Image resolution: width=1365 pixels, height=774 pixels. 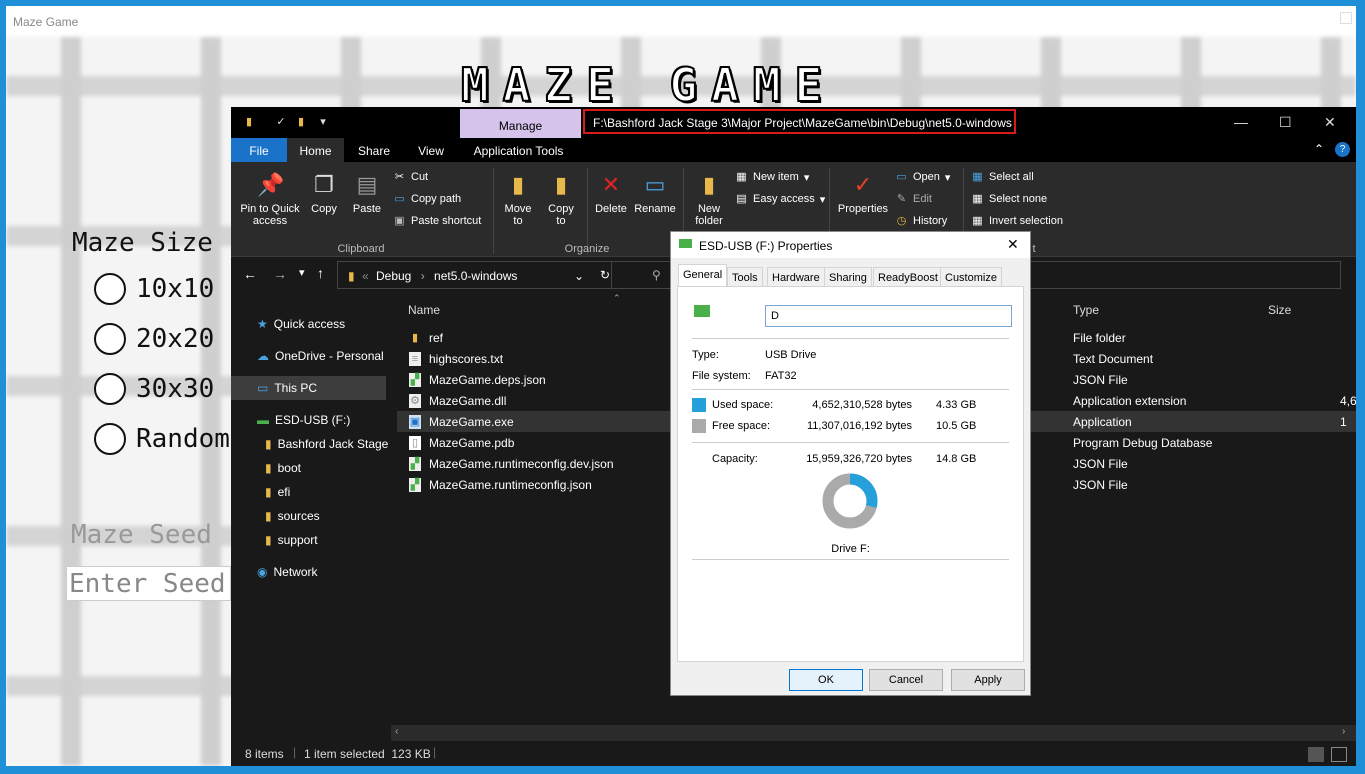 I want to click on scroll-left-icon: ‹, so click(x=396, y=731).